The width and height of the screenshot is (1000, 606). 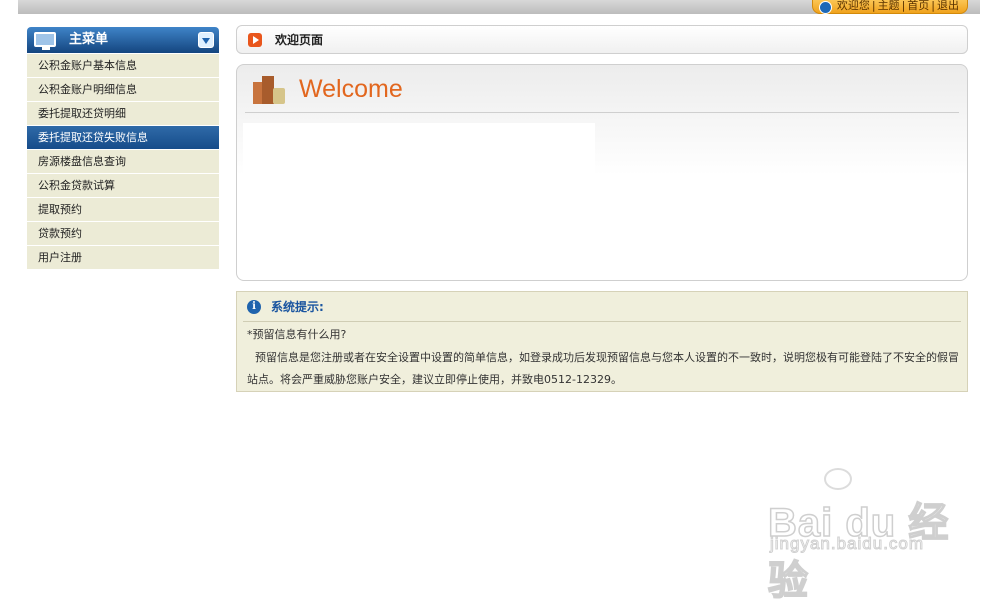 I want to click on sidebar-item-account-detail: 公积金账户明细信息, so click(x=123, y=89).